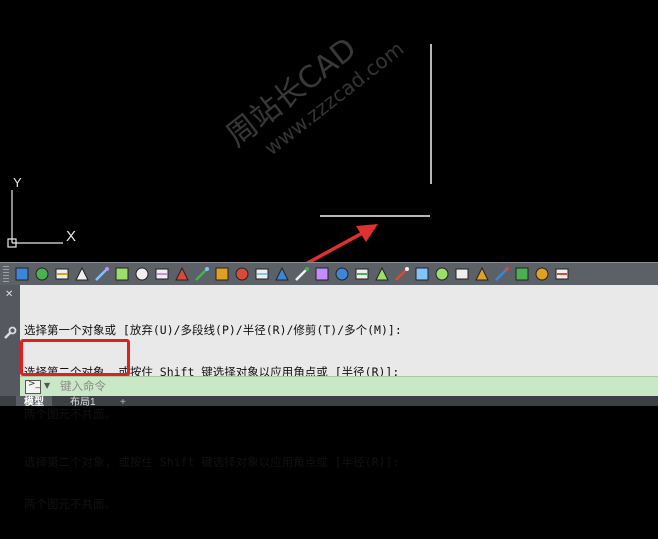 The image size is (658, 539). I want to click on attribute-icon, so click(502, 274).